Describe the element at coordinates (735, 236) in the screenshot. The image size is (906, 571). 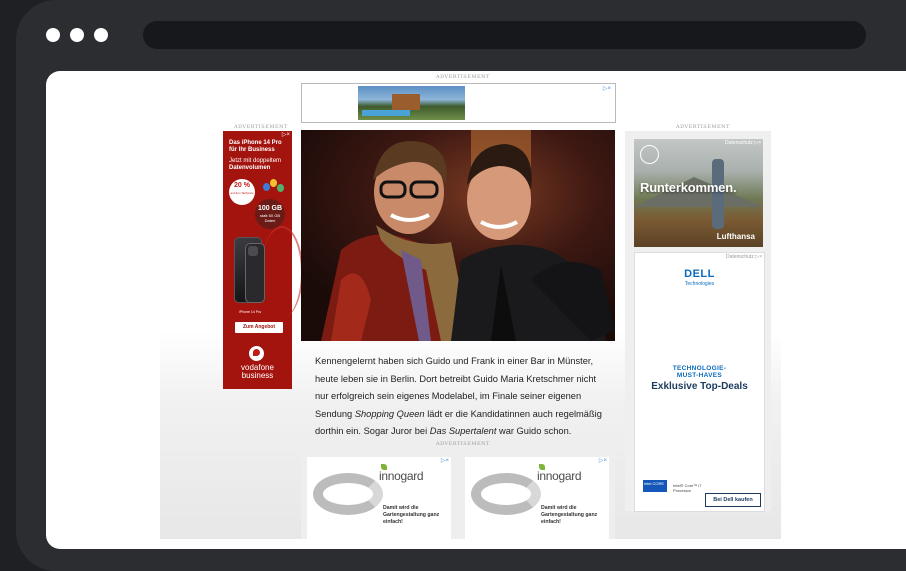
I see `ad-brand: Lufthansa` at that location.